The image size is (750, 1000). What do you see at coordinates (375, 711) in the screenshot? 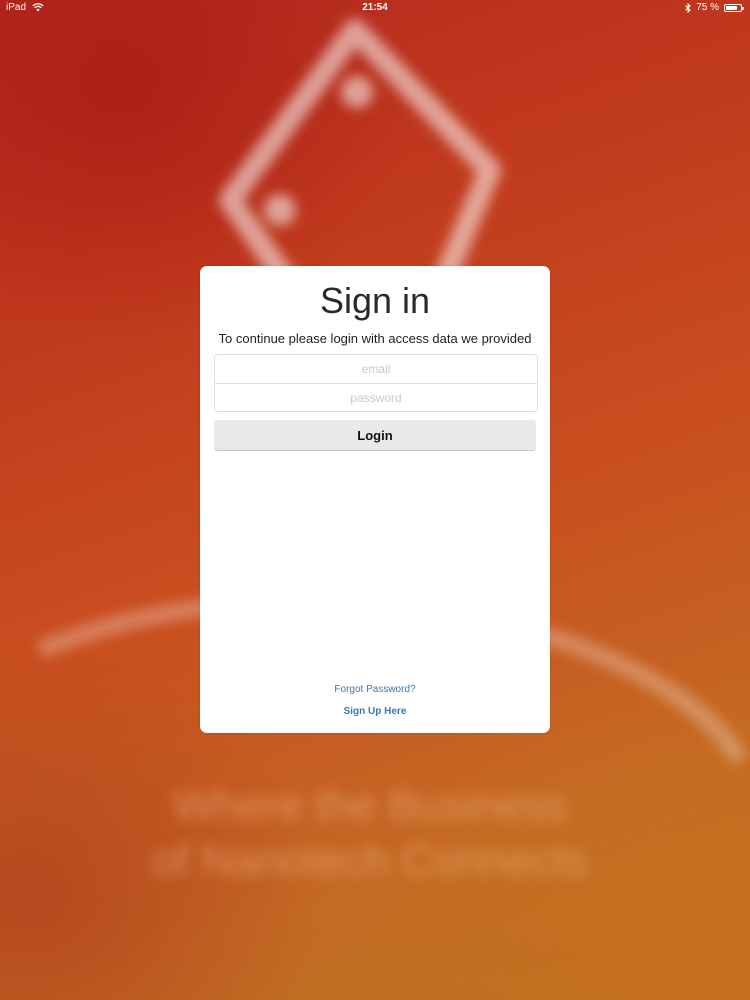
I see `sign-up-link: Sign Up Here` at bounding box center [375, 711].